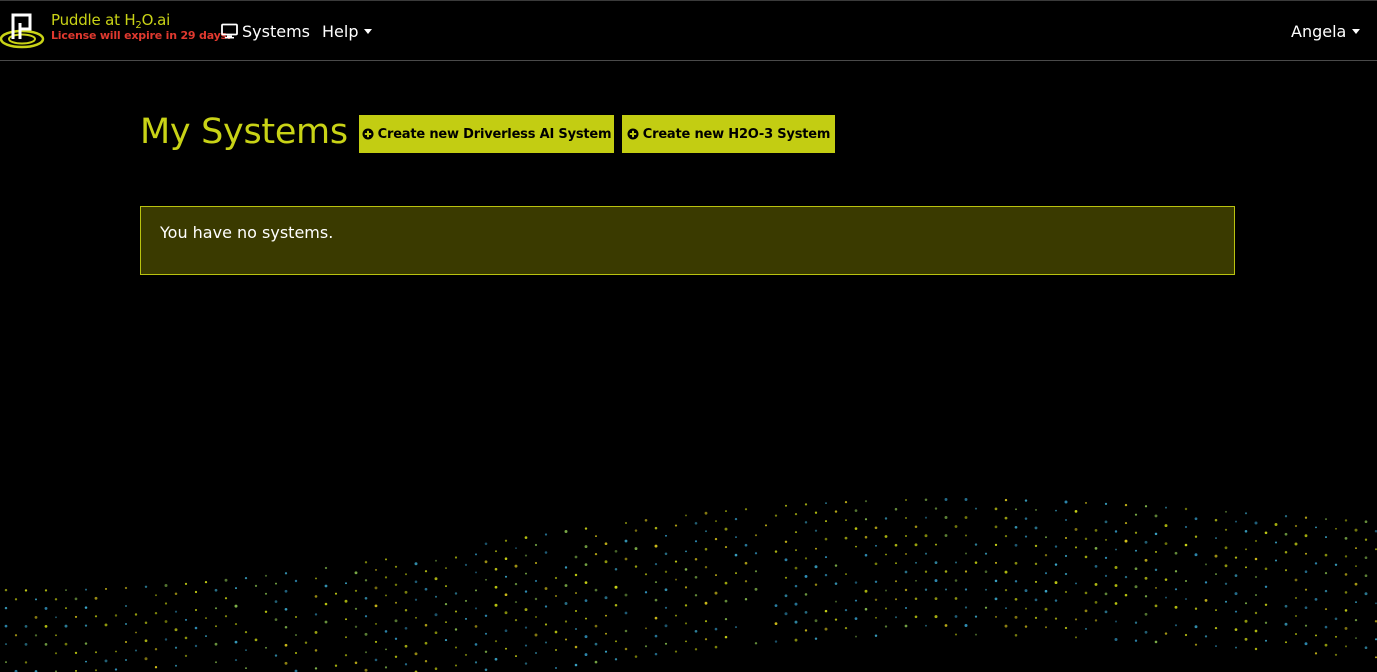  What do you see at coordinates (347, 31) in the screenshot?
I see `nav-help-dropdown: Help` at bounding box center [347, 31].